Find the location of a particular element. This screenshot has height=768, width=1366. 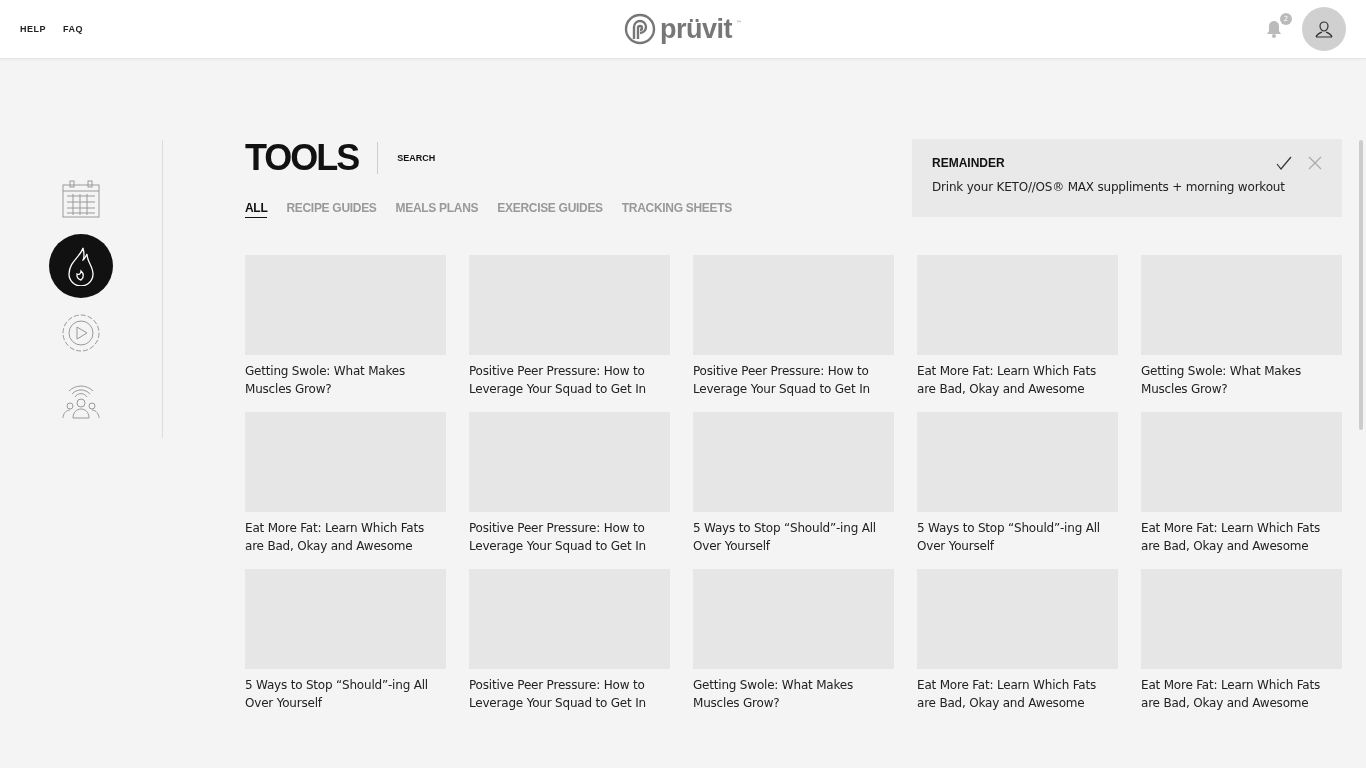

user-icon is located at coordinates (1324, 29).